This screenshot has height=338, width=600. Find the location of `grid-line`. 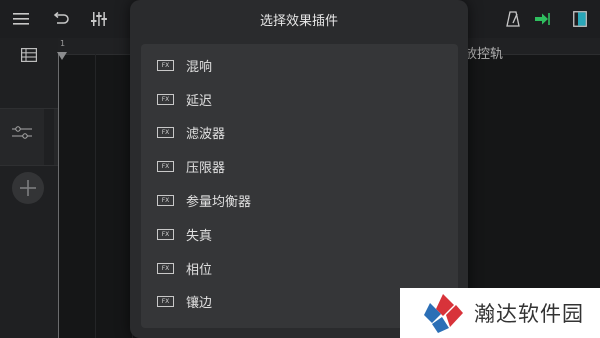

grid-line is located at coordinates (95, 196).